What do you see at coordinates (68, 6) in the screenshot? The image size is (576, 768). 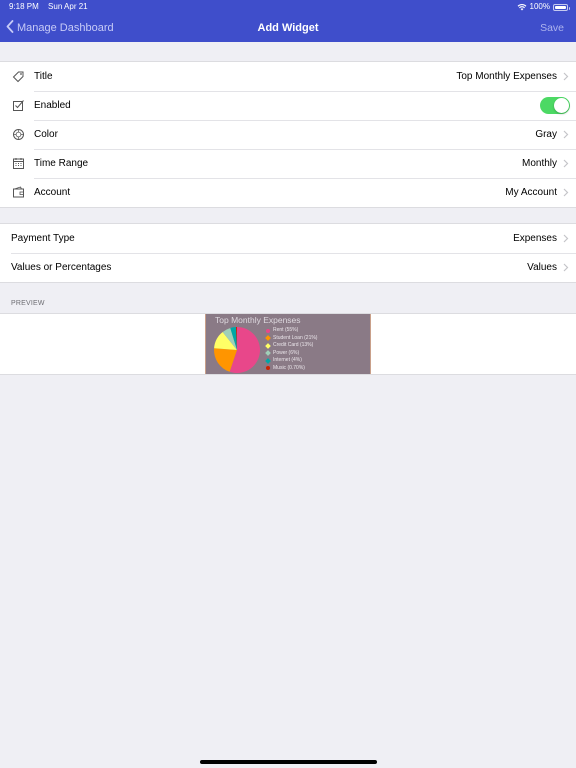 I see `status-date: Sun Apr 21` at bounding box center [68, 6].